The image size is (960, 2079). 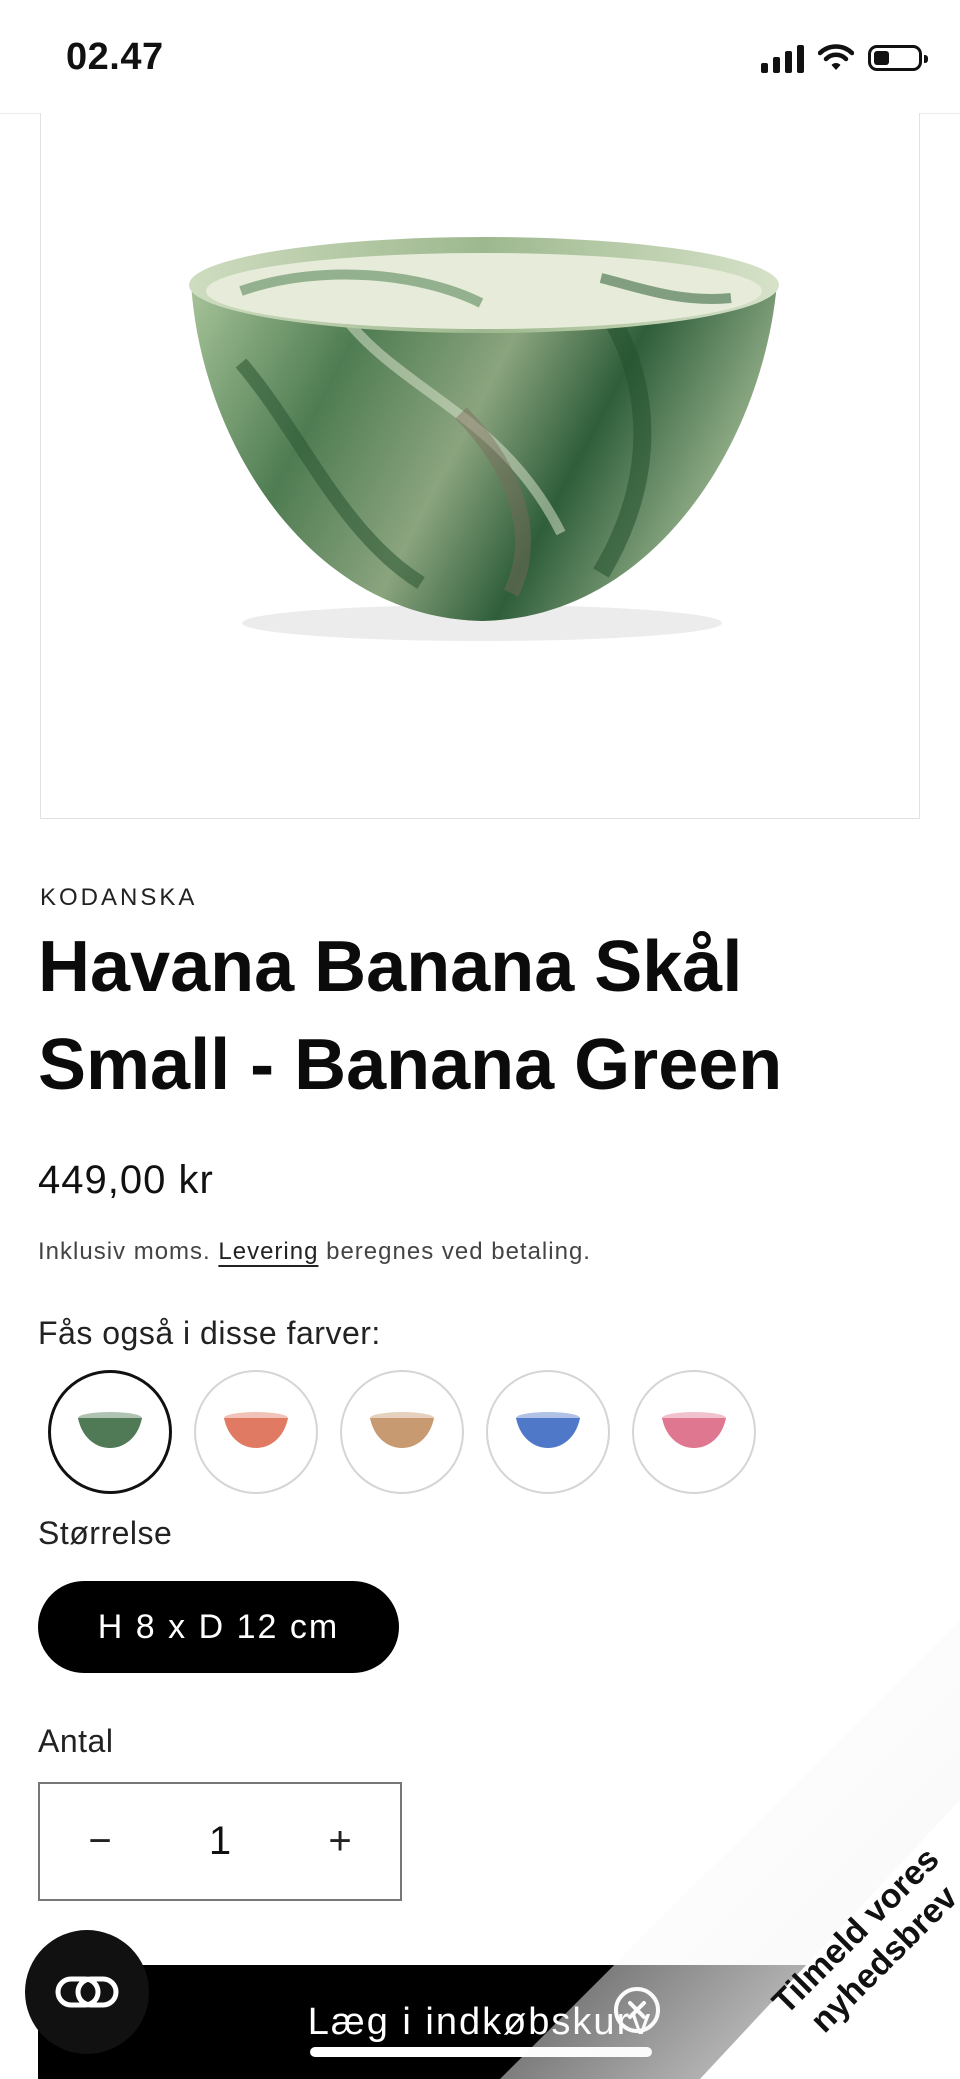 I want to click on product-price: 449,00 kr, so click(x=126, y=1180).